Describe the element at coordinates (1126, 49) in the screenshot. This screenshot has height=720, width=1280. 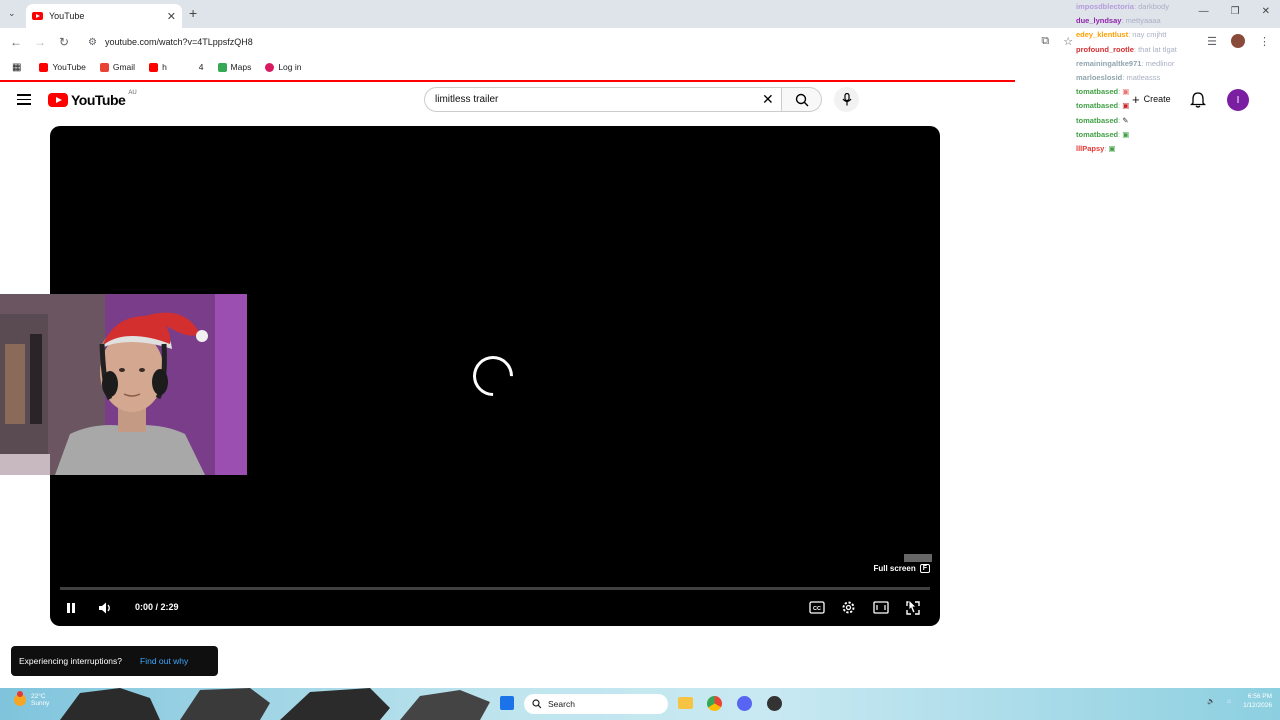
I see `chat-message: profound_rootle: that lat tlgat` at that location.